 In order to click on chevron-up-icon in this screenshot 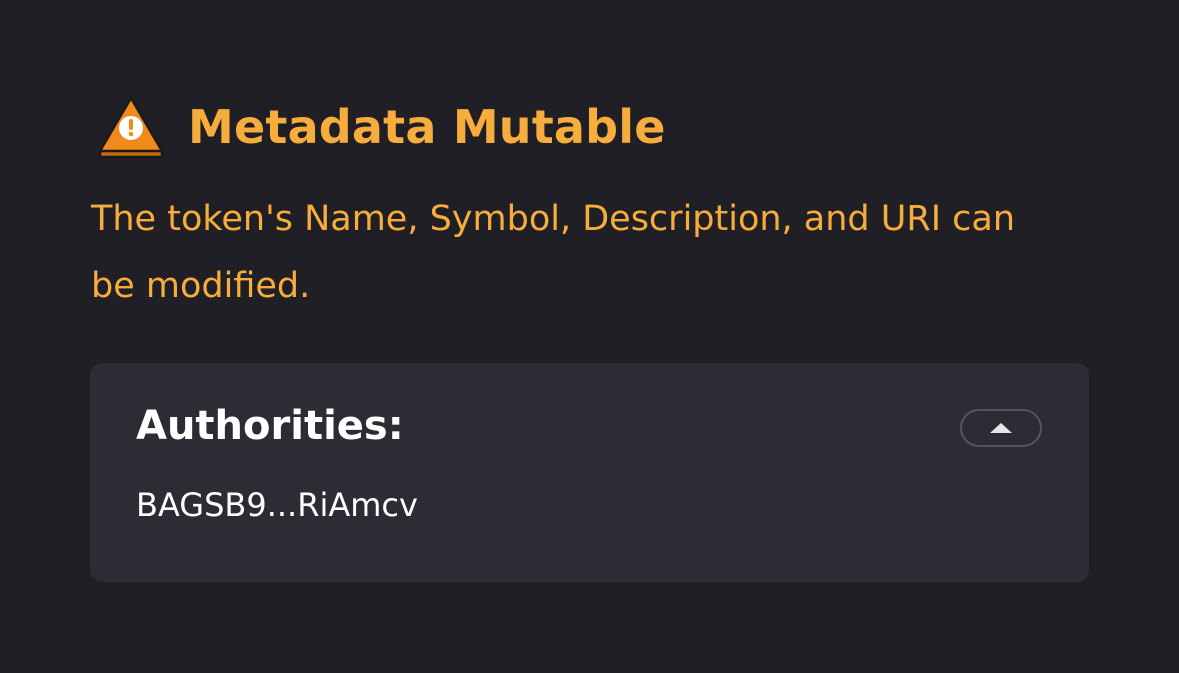, I will do `click(1001, 428)`.